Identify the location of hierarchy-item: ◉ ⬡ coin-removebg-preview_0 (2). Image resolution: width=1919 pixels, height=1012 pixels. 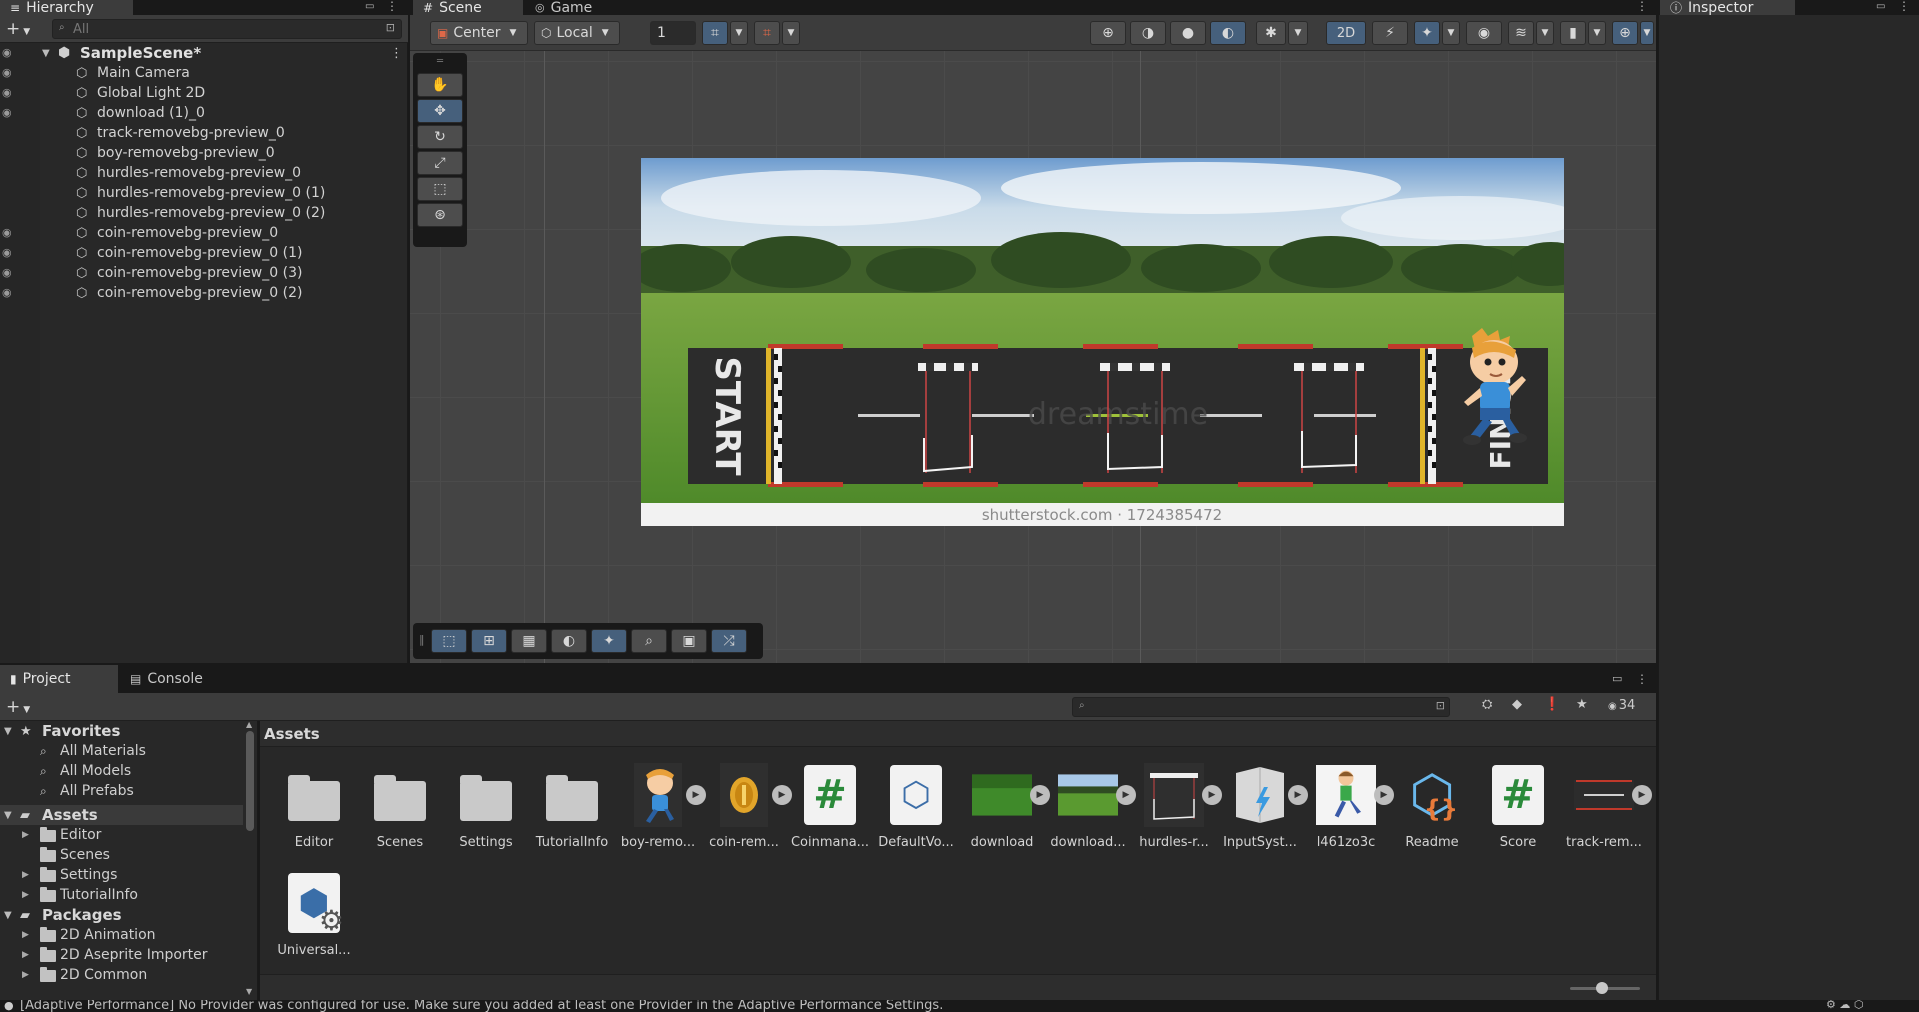
(165, 293).